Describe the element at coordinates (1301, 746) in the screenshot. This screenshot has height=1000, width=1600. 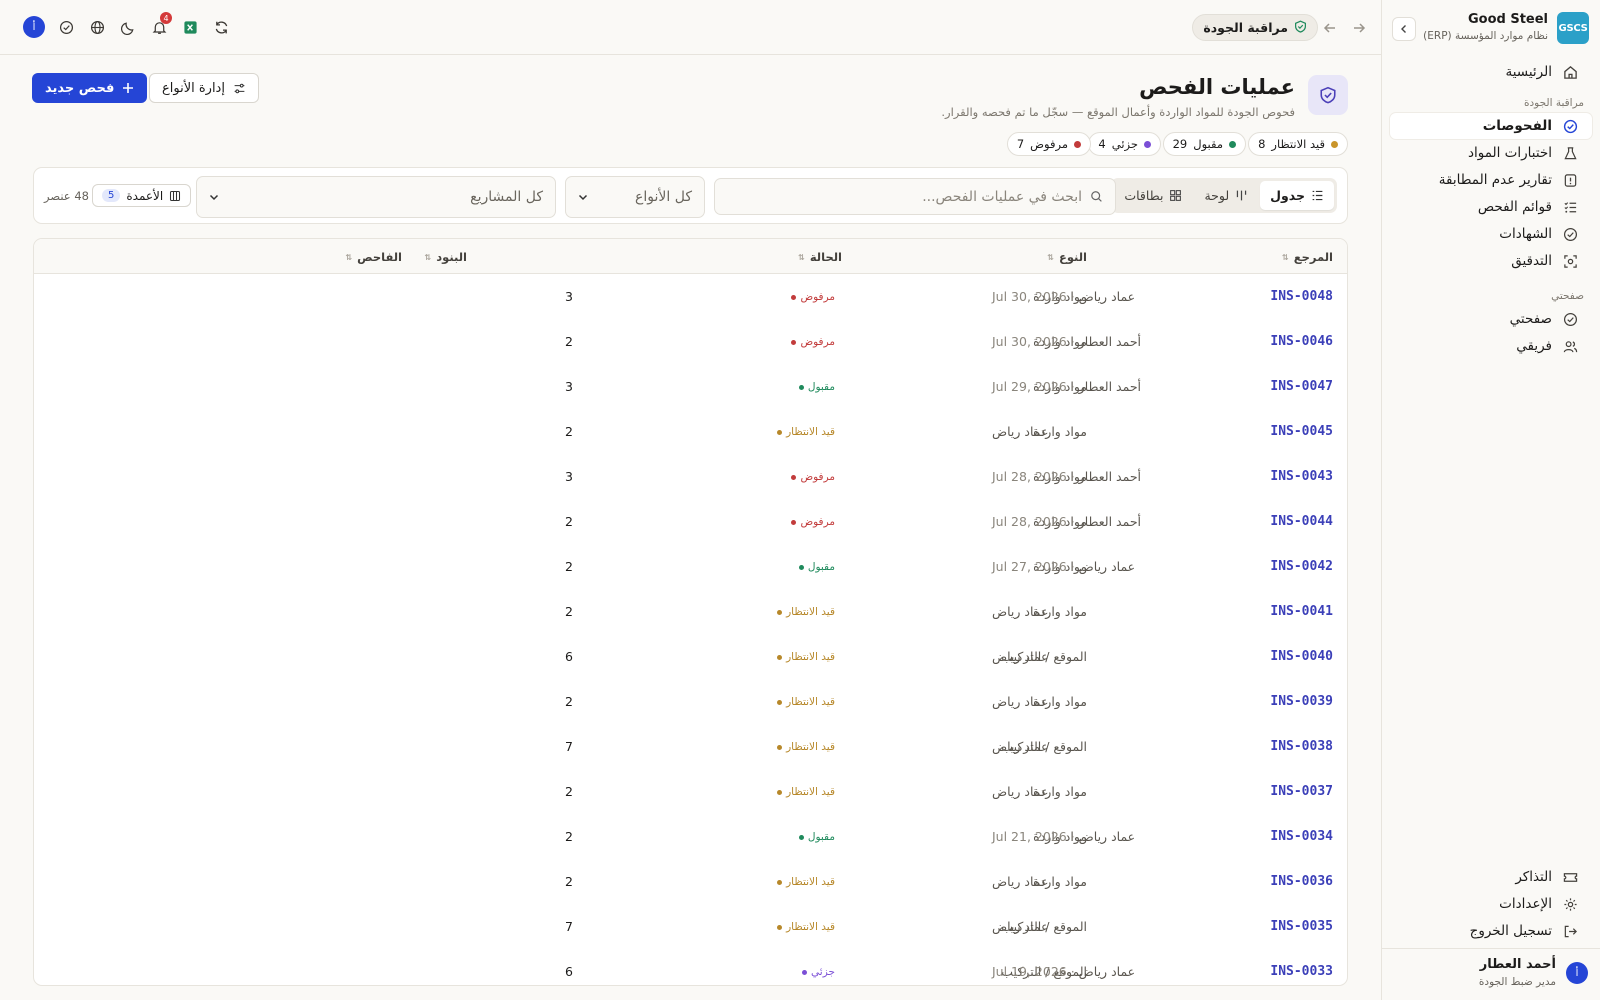
I see `inspection-ref-link: INS-0038` at that location.